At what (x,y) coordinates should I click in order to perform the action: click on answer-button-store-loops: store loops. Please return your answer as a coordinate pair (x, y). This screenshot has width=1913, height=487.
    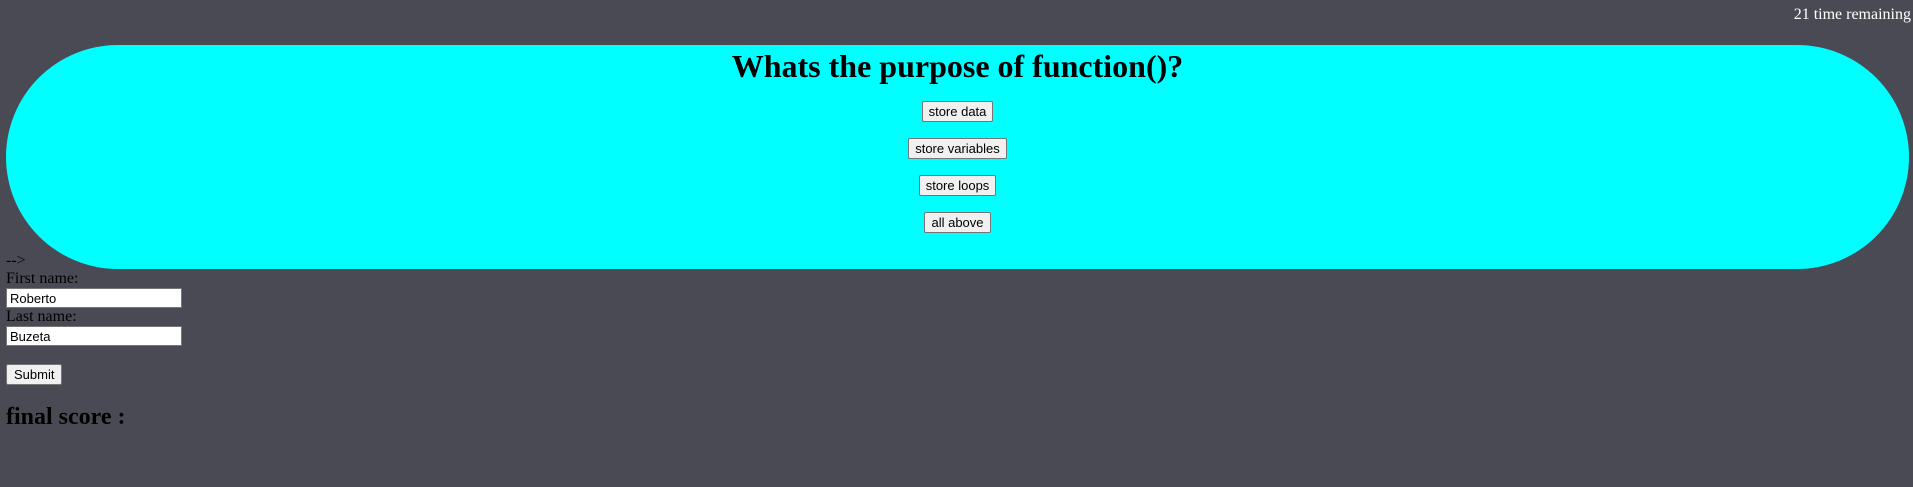
    Looking at the image, I should click on (957, 185).